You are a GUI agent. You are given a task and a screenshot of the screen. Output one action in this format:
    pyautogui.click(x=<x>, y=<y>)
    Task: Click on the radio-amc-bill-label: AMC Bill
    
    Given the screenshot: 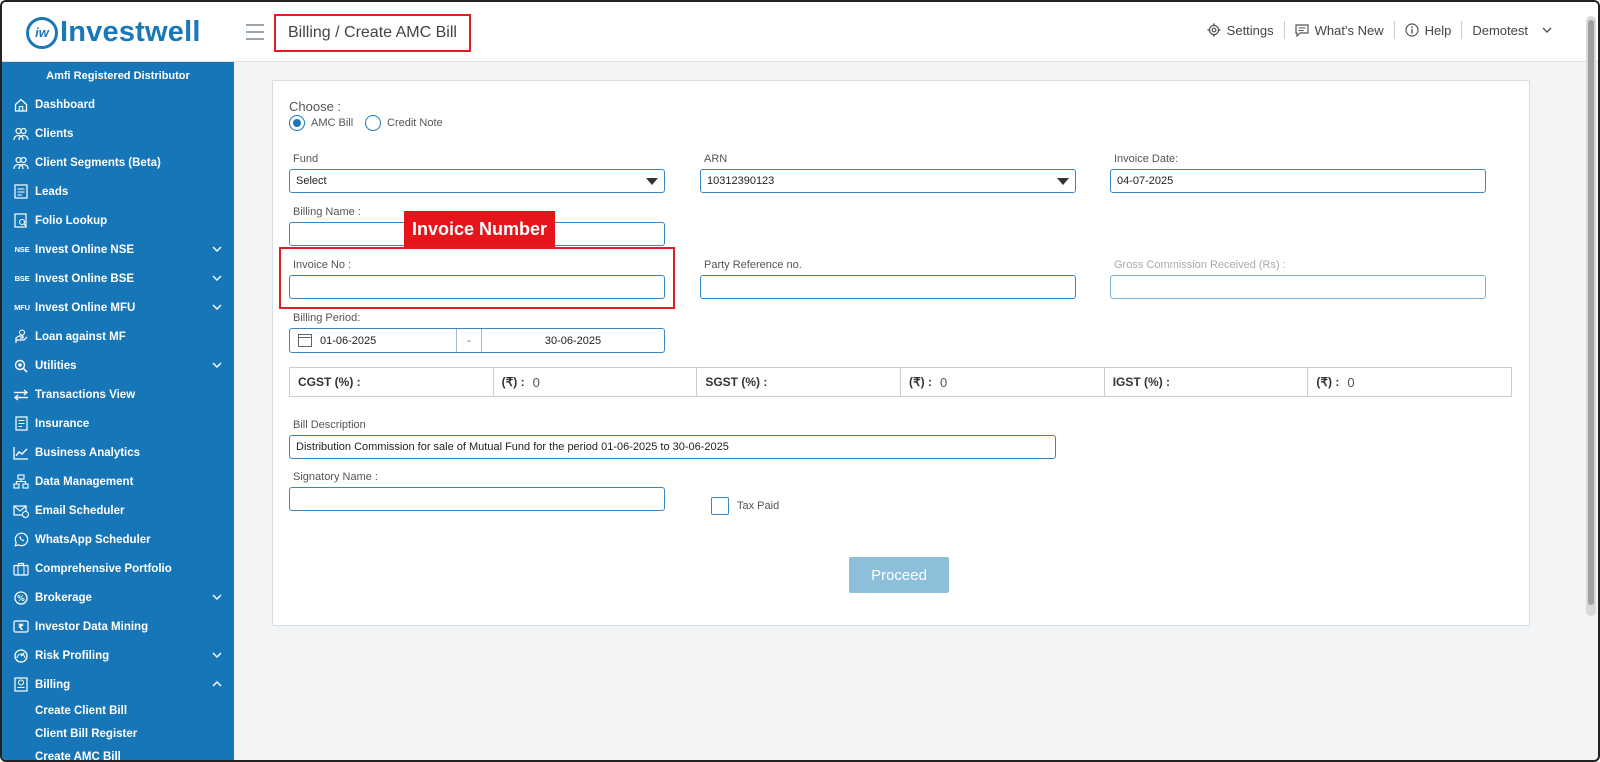 What is the action you would take?
    pyautogui.click(x=332, y=123)
    